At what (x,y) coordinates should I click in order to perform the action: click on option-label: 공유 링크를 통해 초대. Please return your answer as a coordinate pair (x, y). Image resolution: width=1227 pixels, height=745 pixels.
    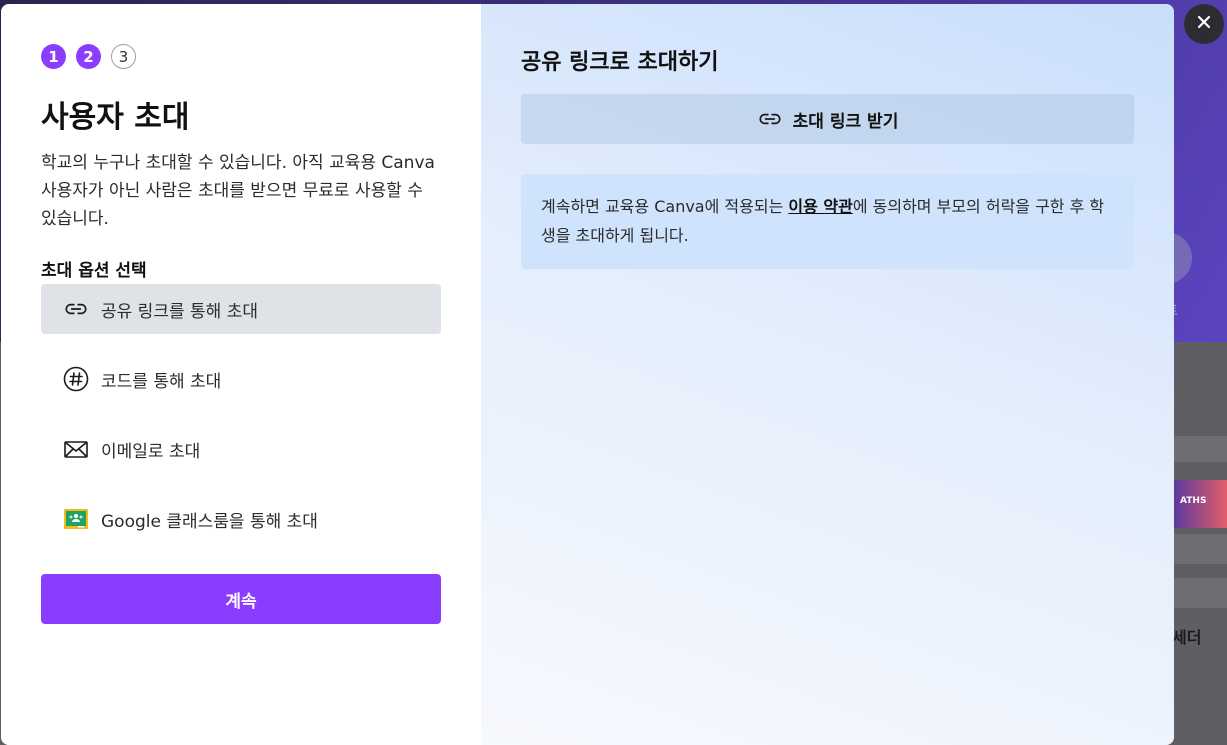
    Looking at the image, I should click on (179, 311).